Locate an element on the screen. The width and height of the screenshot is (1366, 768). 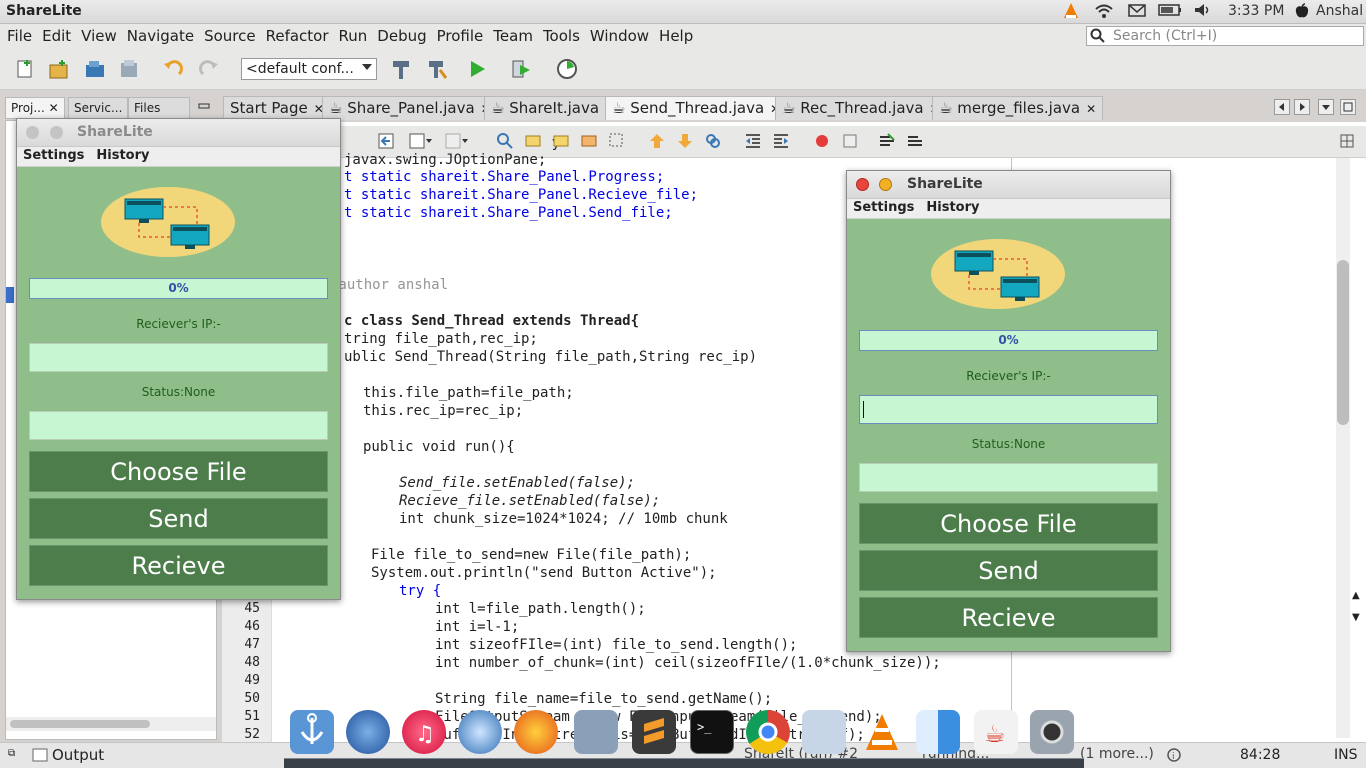
menu-refactor: Refactor is located at coordinates (297, 36).